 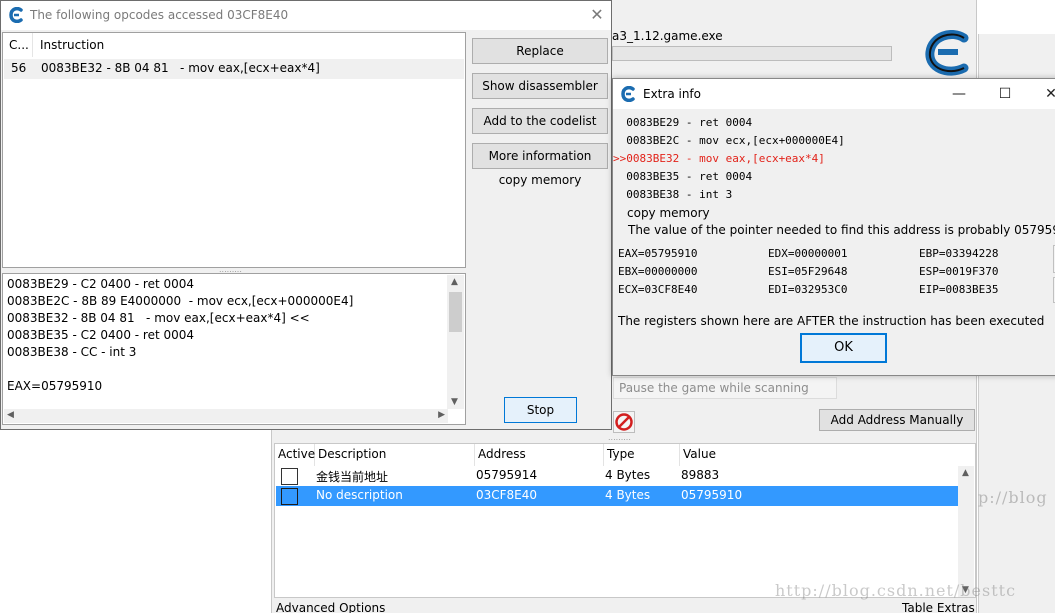 I want to click on process-title: a3_1.12.game.exe, so click(x=667, y=36).